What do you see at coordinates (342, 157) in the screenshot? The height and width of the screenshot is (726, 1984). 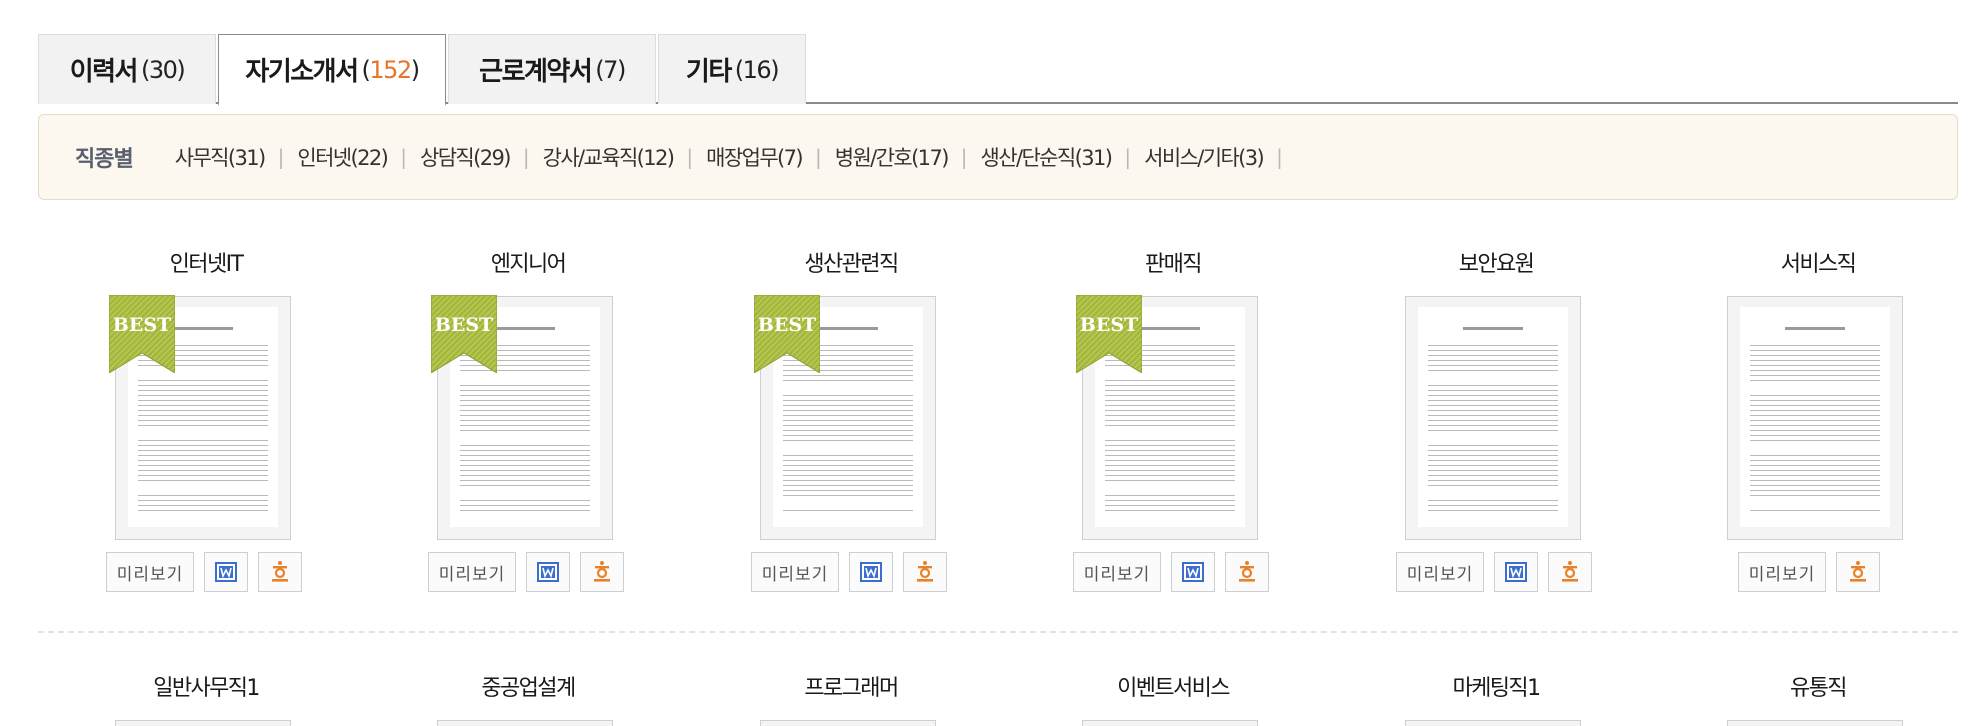 I see `filter-item: 인터넷(22)` at bounding box center [342, 157].